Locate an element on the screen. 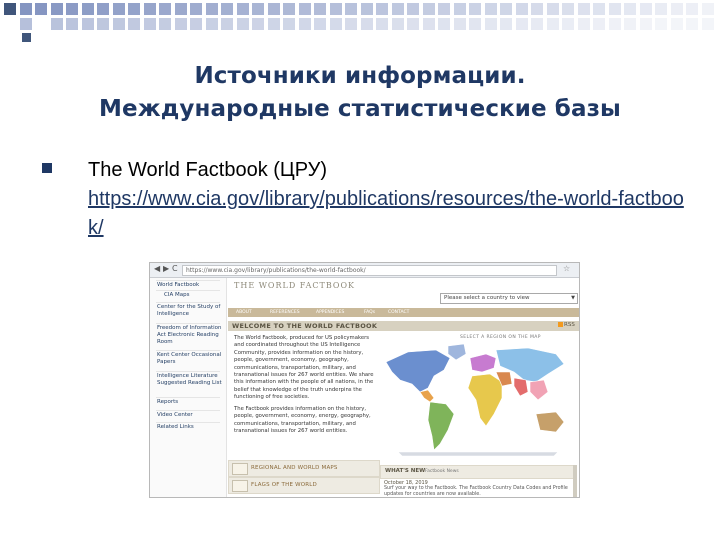  panel-flags: FLAGS OF THE WORLD is located at coordinates (304, 485).